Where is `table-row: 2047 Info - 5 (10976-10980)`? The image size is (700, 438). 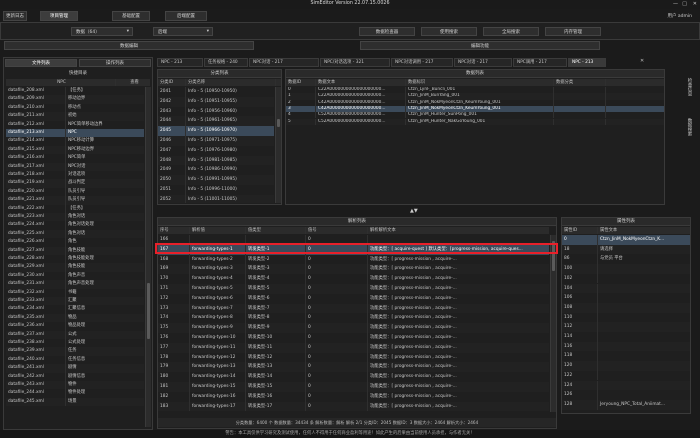
table-row: 2047 Info - 5 (10976-10980) is located at coordinates (216, 150).